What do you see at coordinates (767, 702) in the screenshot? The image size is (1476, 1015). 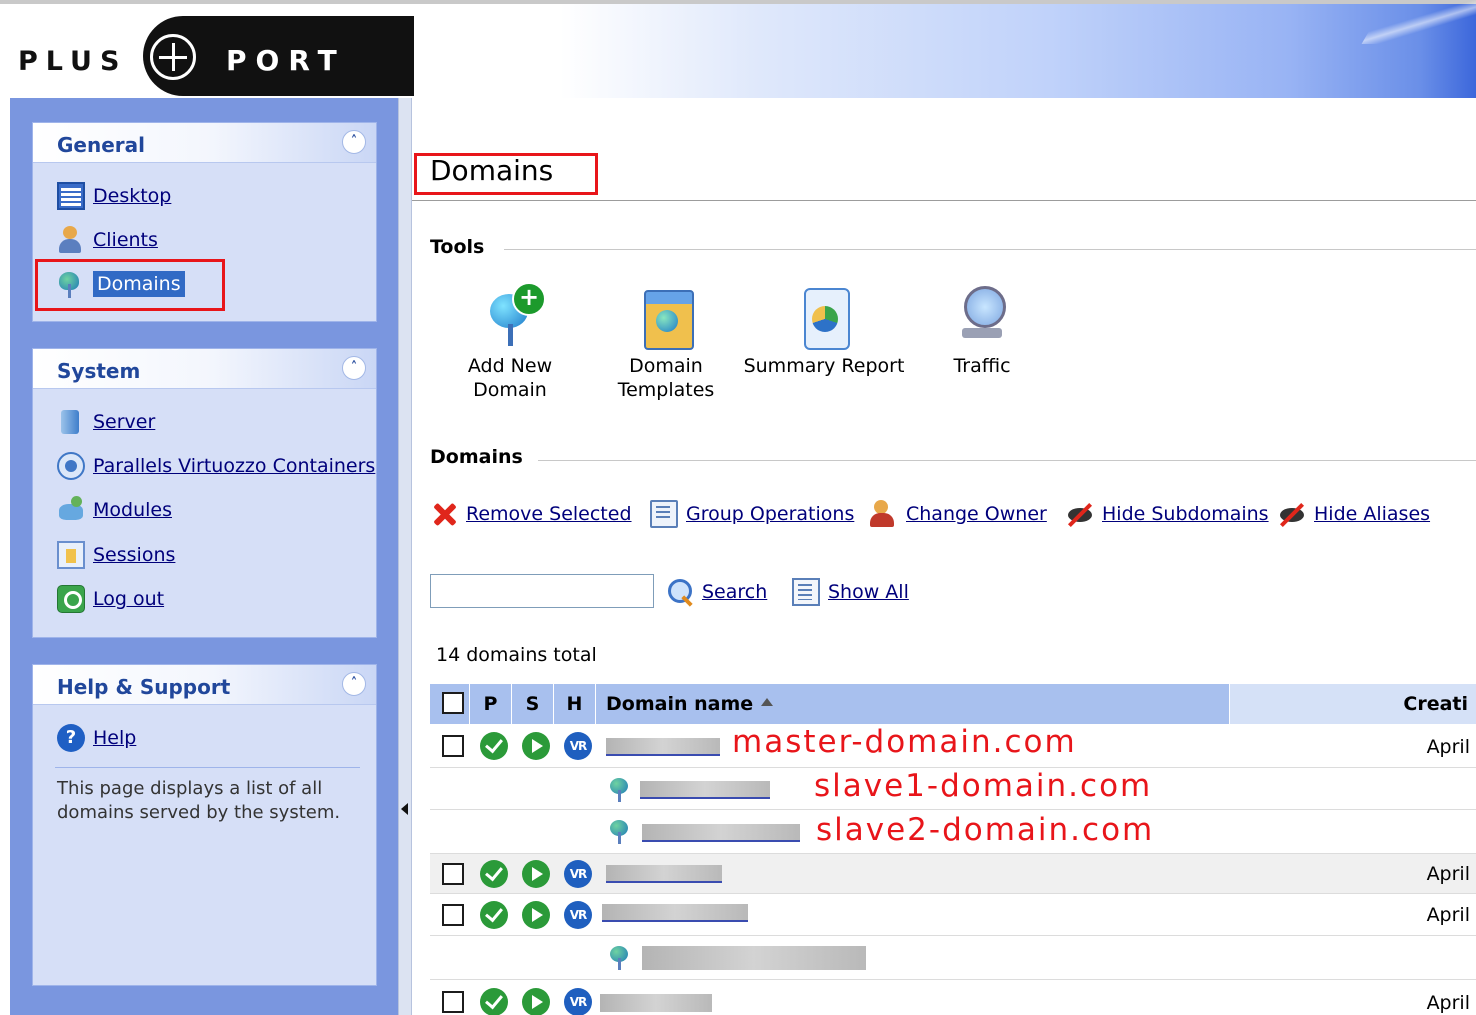 I see `sort-ascending-icon` at bounding box center [767, 702].